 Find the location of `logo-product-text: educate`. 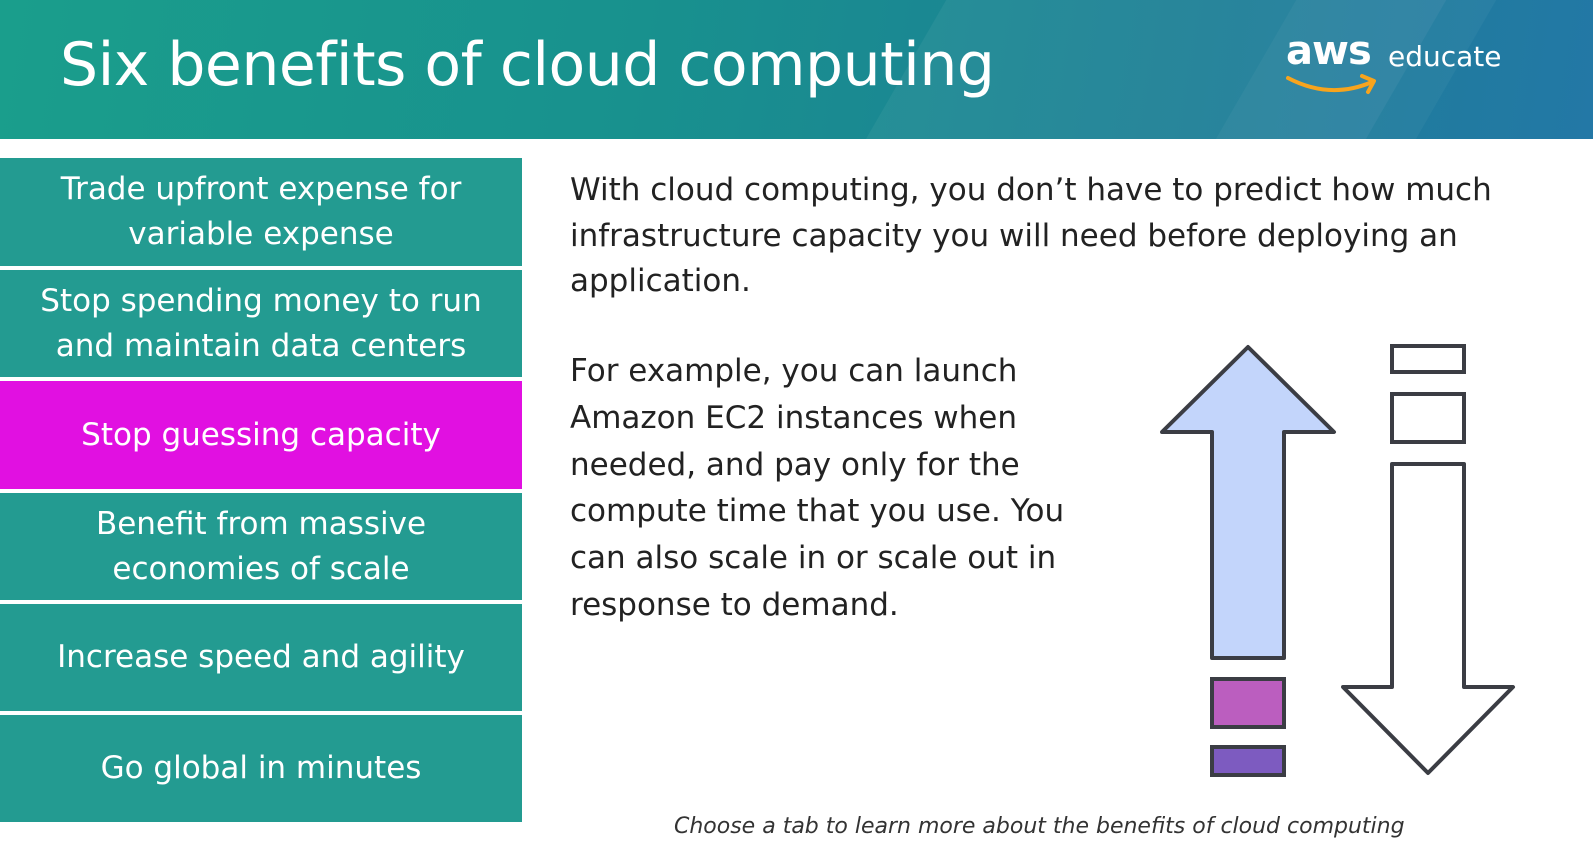

logo-product-text: educate is located at coordinates (1445, 56).